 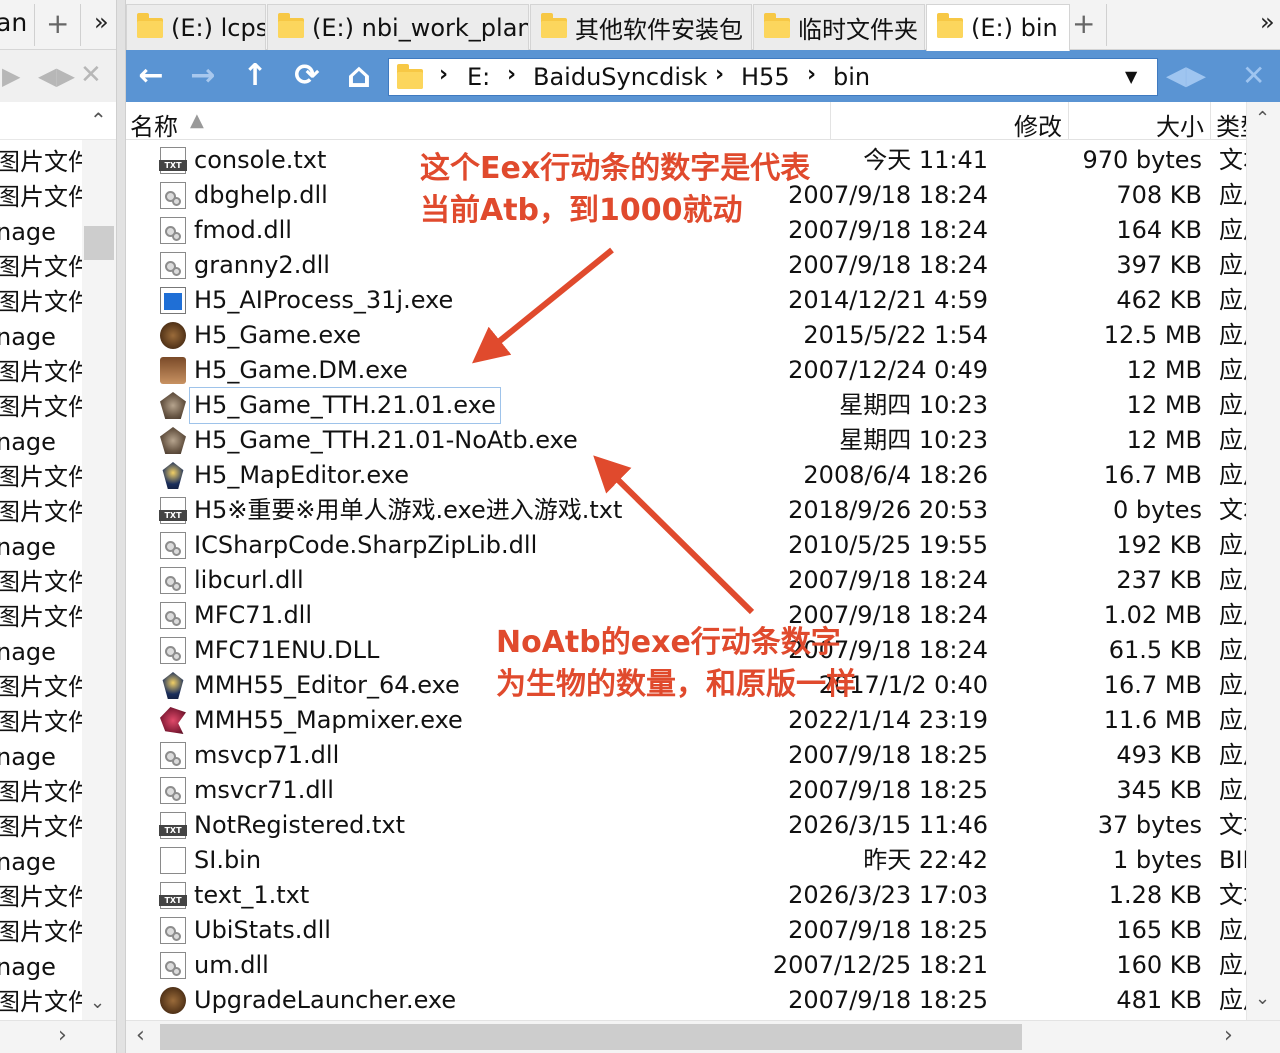 What do you see at coordinates (1038, 124) in the screenshot?
I see `column-modified: 修改` at bounding box center [1038, 124].